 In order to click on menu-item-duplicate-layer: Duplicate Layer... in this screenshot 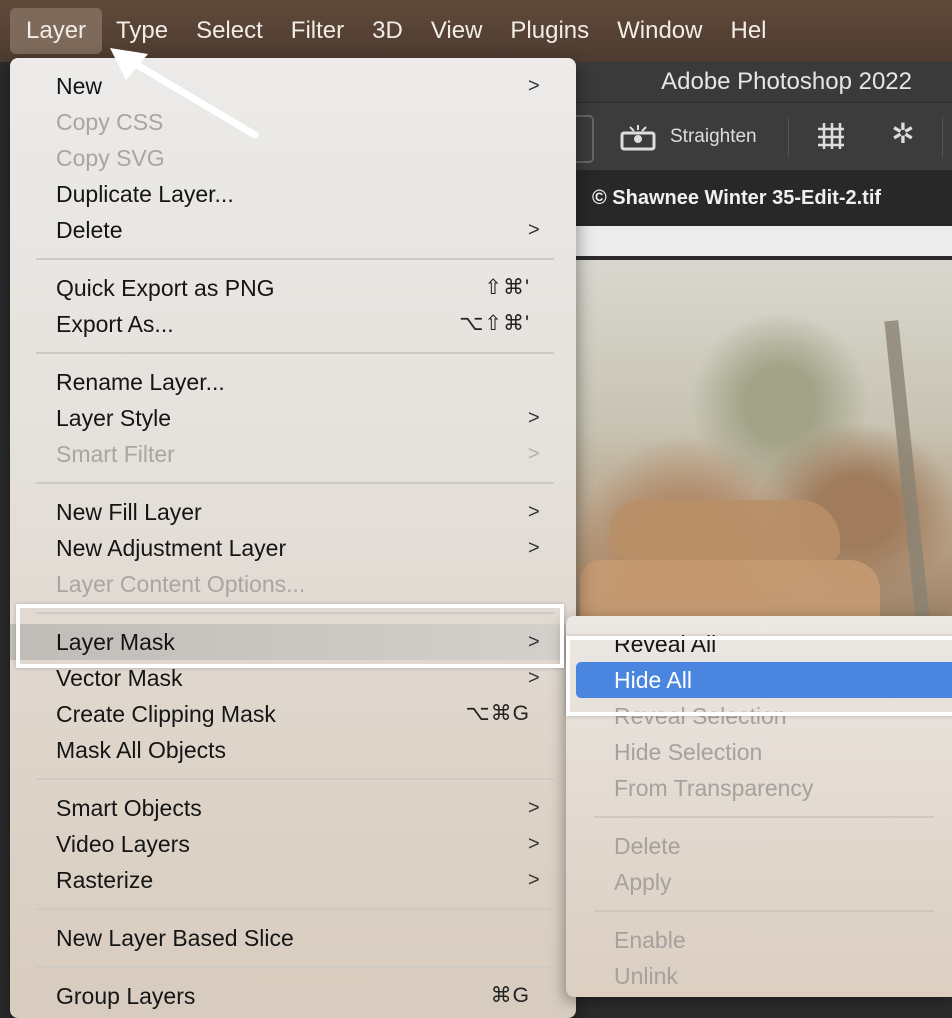, I will do `click(293, 194)`.